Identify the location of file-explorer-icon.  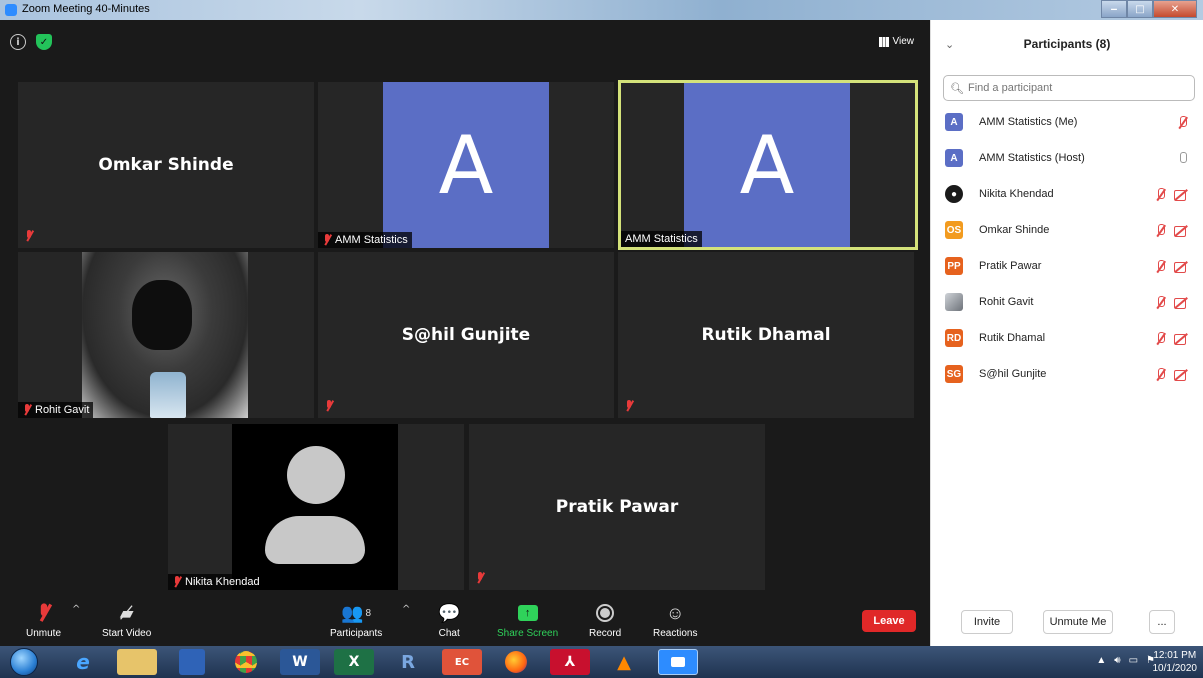
(137, 662).